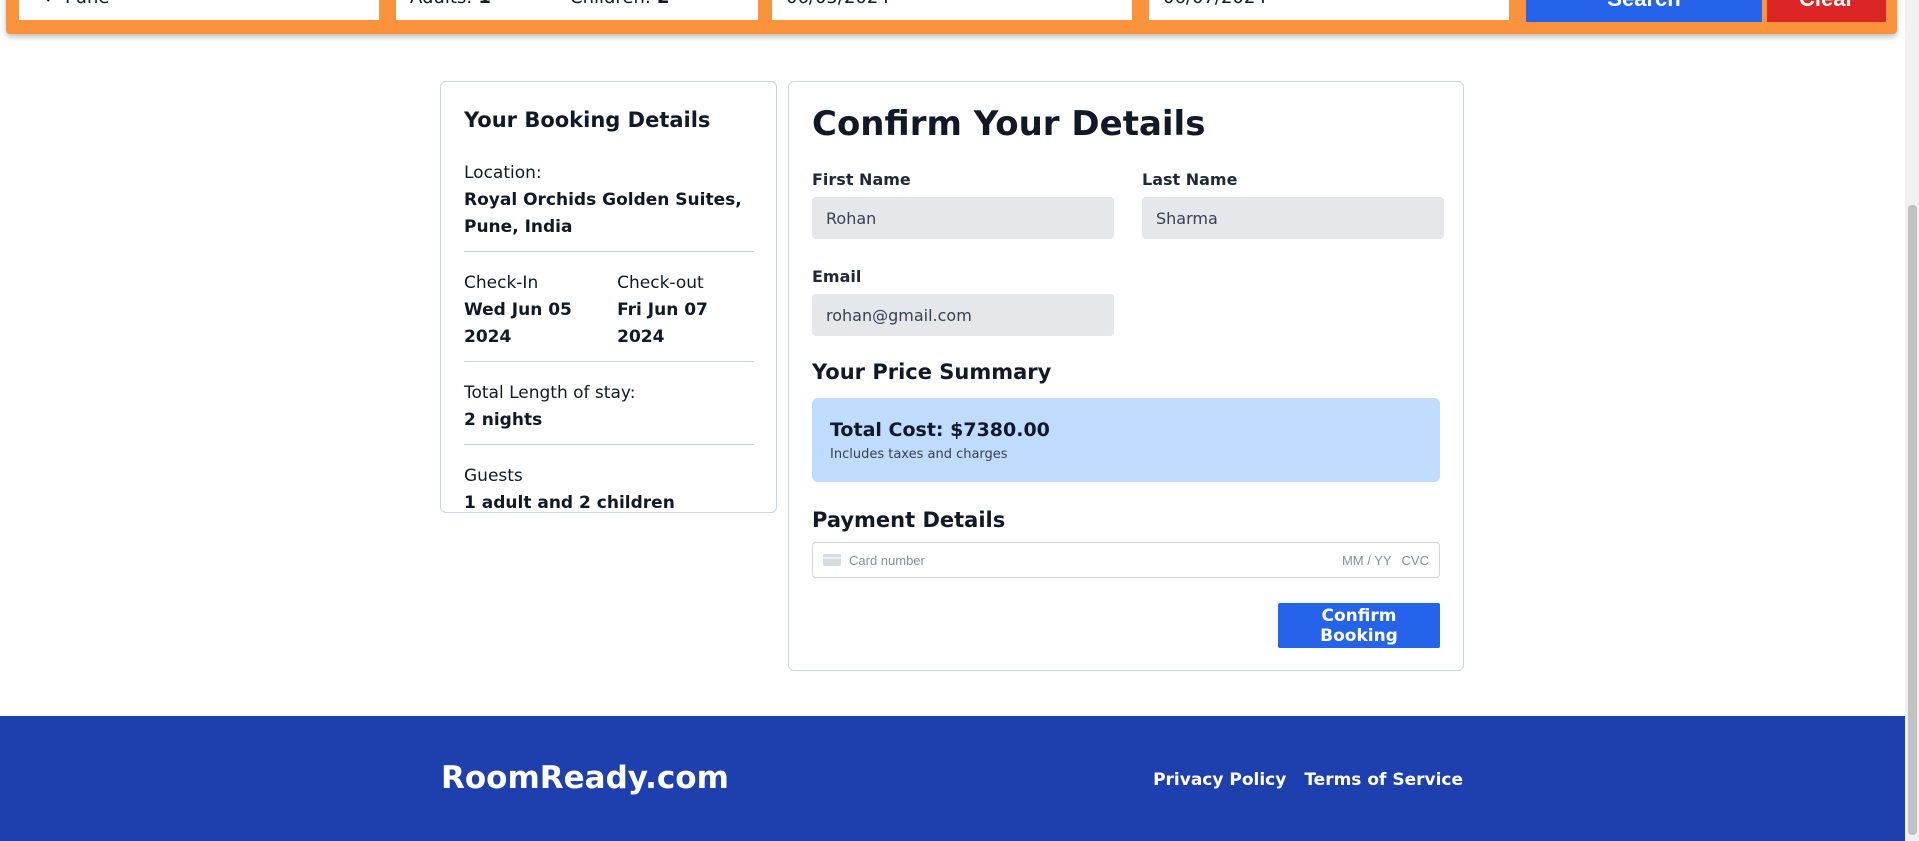 The height and width of the screenshot is (841, 1919). Describe the element at coordinates (932, 372) in the screenshot. I see `price-summary-title: Your Price Summary` at that location.